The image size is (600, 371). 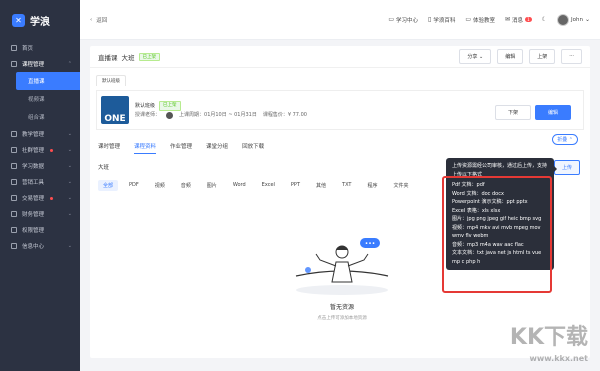 What do you see at coordinates (40, 99) in the screenshot?
I see `sidebar-item-video: 视频课` at bounding box center [40, 99].